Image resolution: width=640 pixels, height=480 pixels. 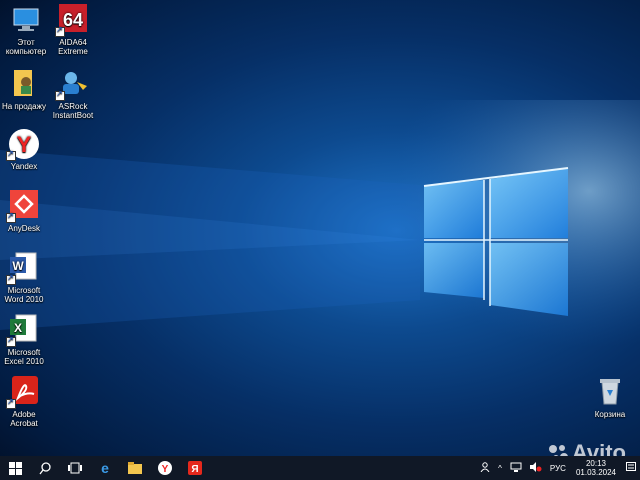 What do you see at coordinates (24, 106) in the screenshot?
I see `desktop-icon-label: На продажу` at bounding box center [24, 106].